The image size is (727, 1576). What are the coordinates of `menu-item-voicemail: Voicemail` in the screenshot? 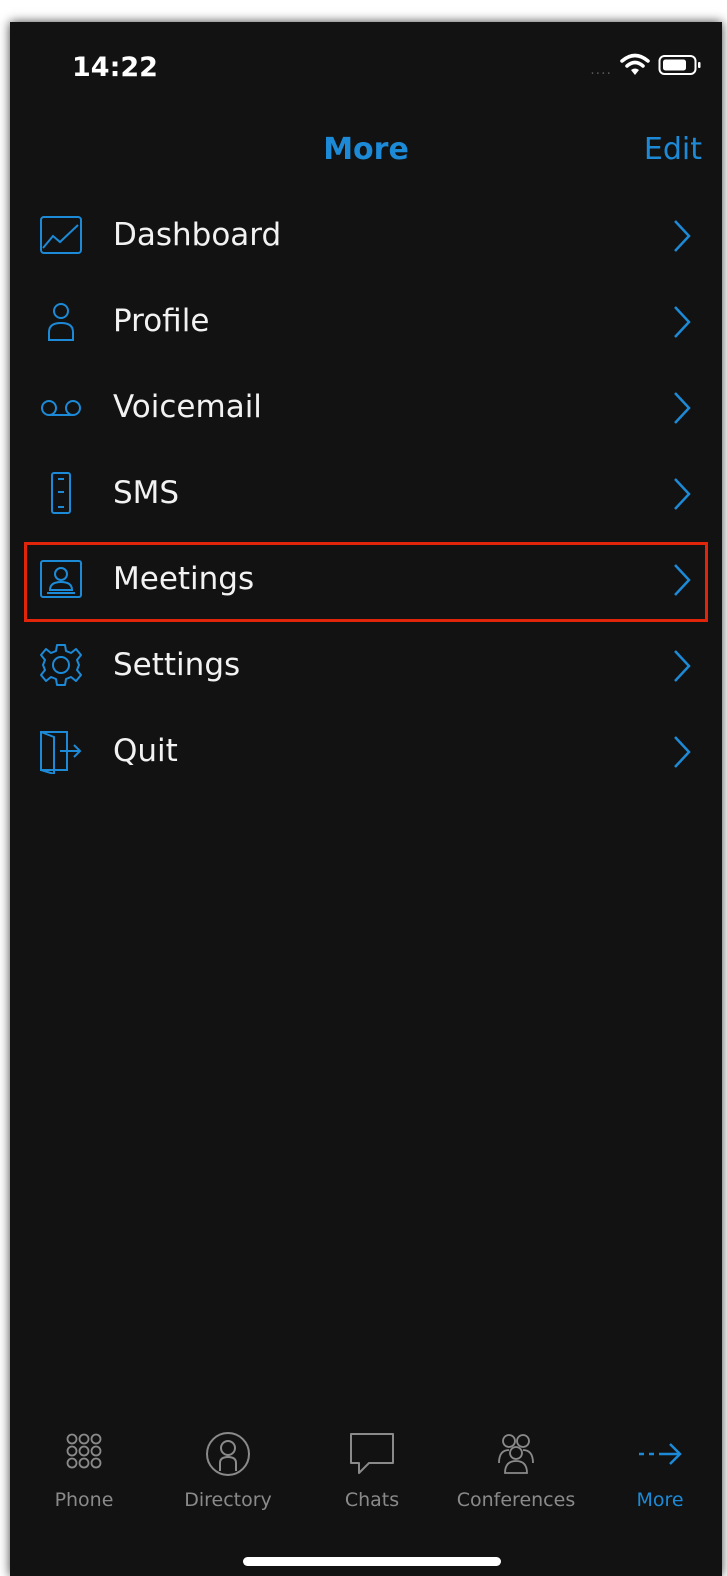 It's located at (366, 407).